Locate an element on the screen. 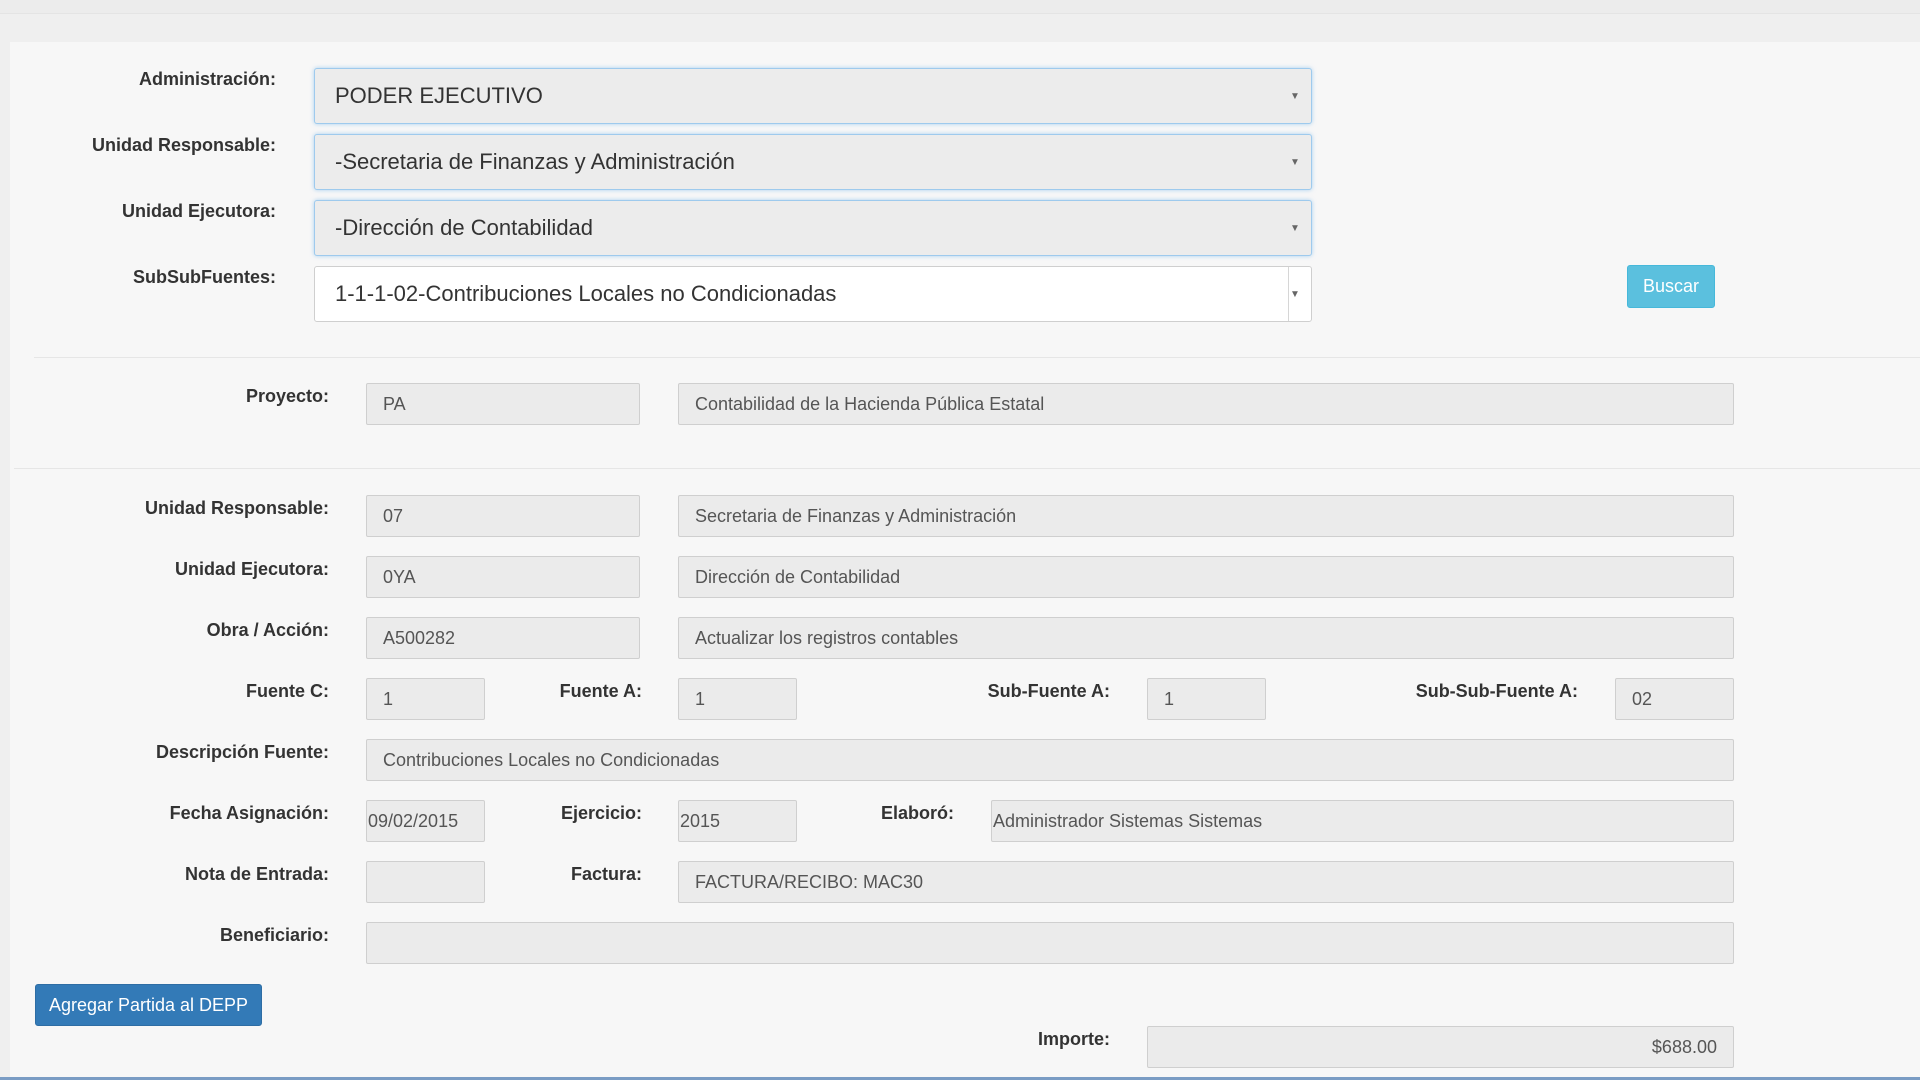 Image resolution: width=1920 pixels, height=1080 pixels. buscar-button: Buscar is located at coordinates (1671, 286).